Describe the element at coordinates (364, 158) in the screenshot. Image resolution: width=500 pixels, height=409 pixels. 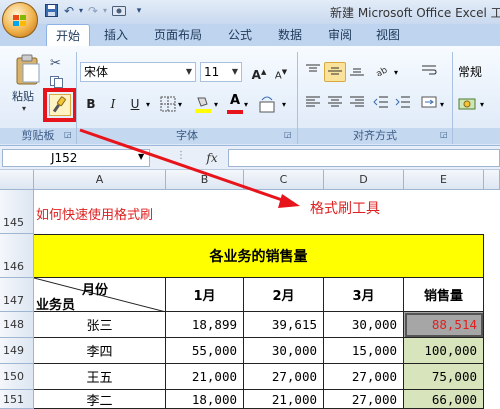
I see `formula-input` at that location.